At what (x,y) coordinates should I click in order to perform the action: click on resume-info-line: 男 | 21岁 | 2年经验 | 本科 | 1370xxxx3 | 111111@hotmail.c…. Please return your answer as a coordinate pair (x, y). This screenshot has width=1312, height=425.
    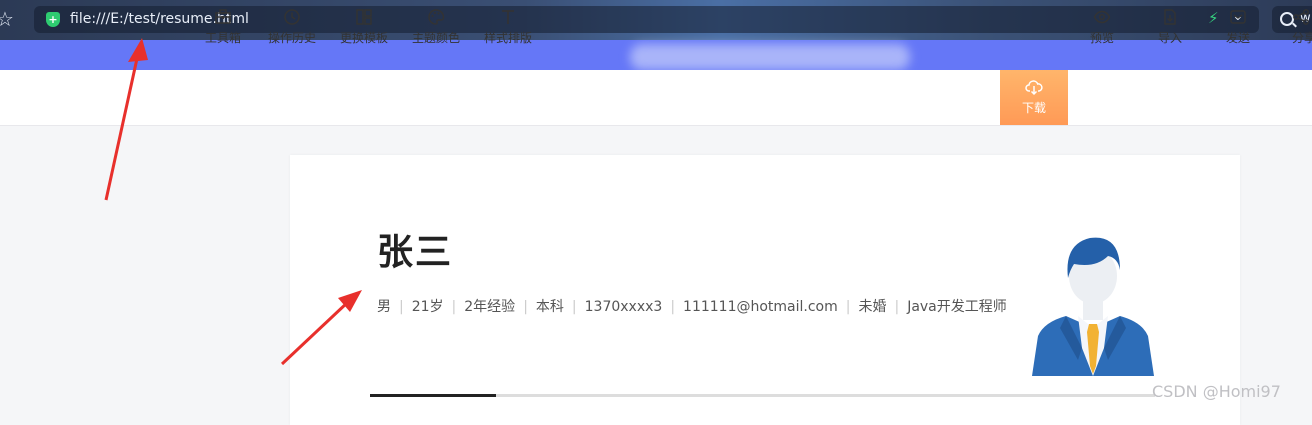
    Looking at the image, I should click on (692, 306).